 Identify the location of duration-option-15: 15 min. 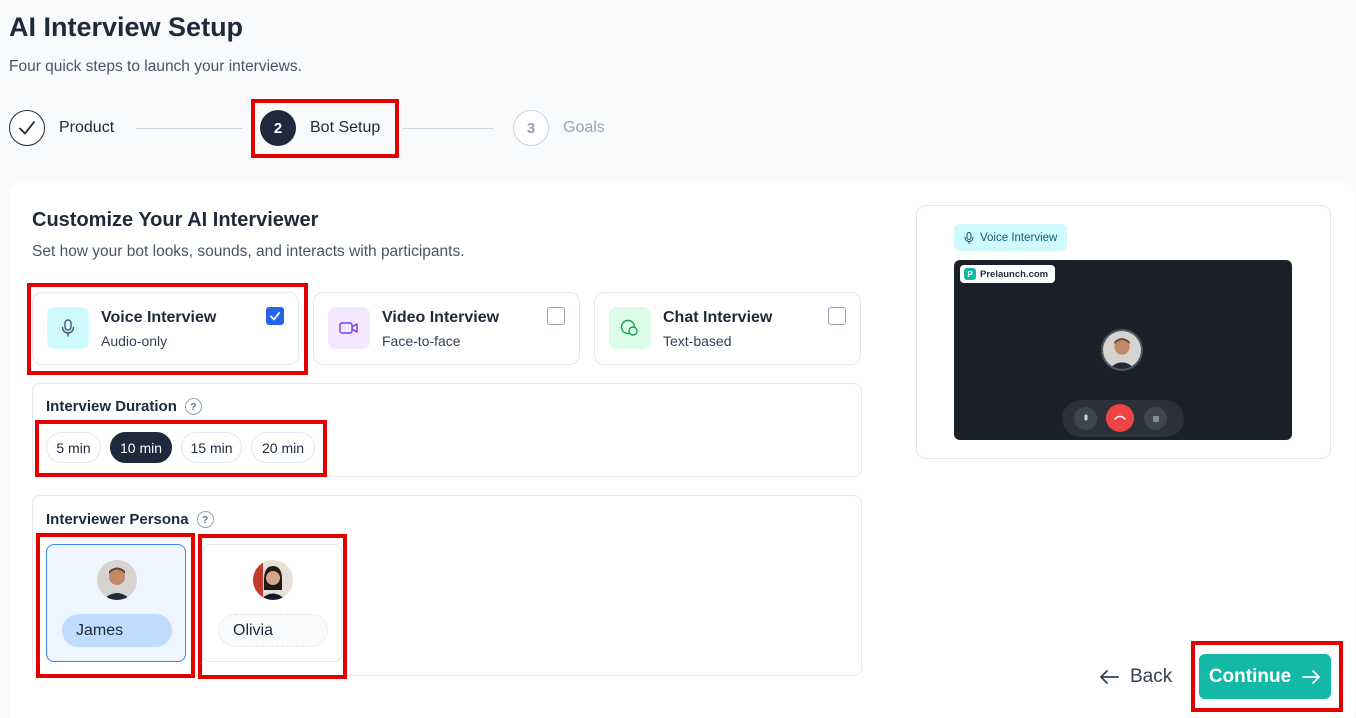
(211, 447).